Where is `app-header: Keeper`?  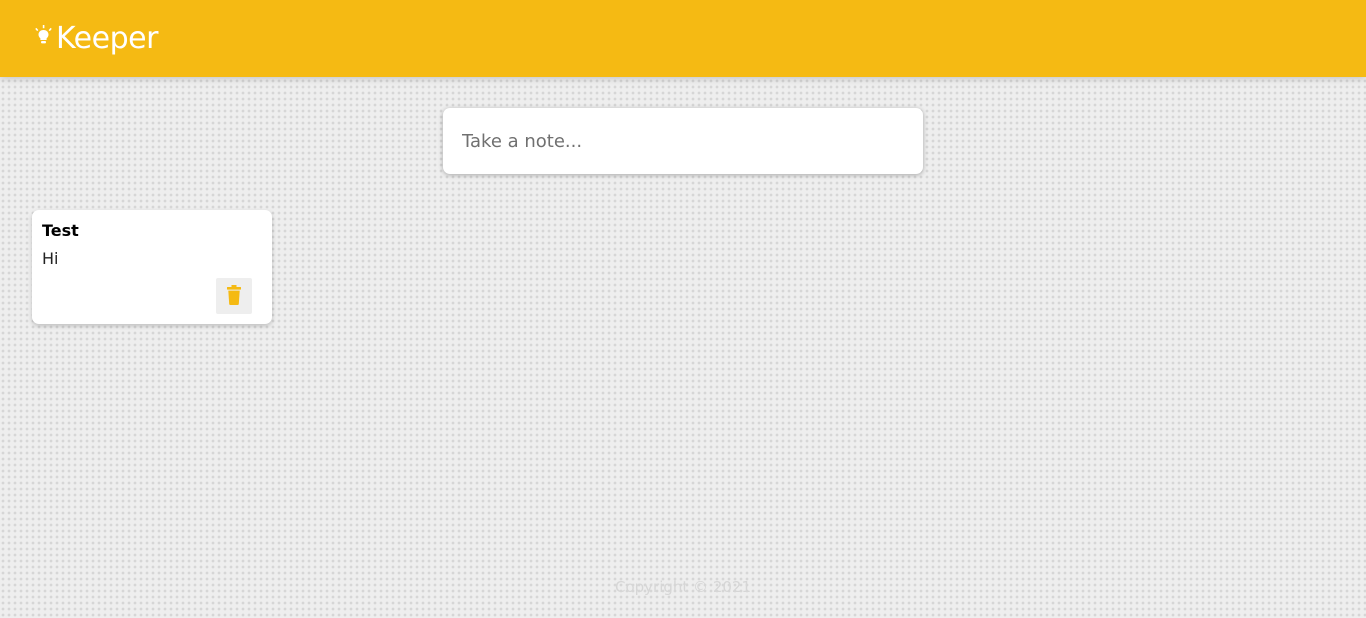 app-header: Keeper is located at coordinates (683, 38).